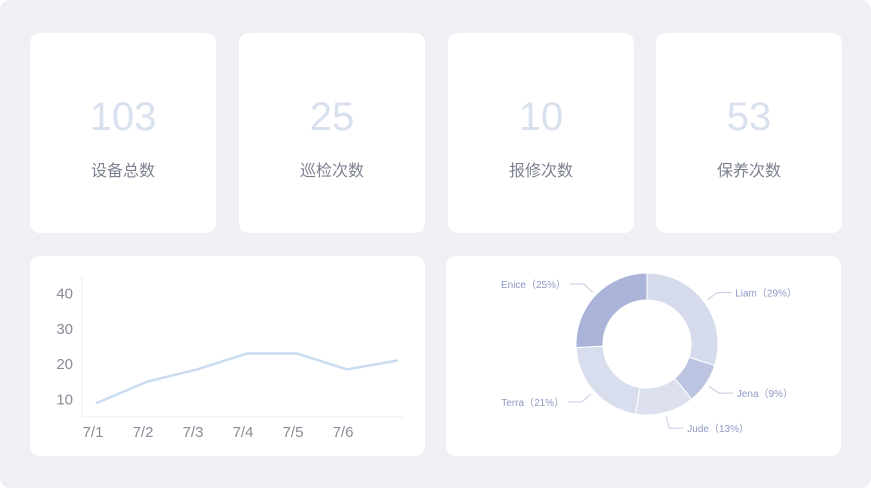  Describe the element at coordinates (331, 170) in the screenshot. I see `stat-label-inspections: 巡检次数` at that location.